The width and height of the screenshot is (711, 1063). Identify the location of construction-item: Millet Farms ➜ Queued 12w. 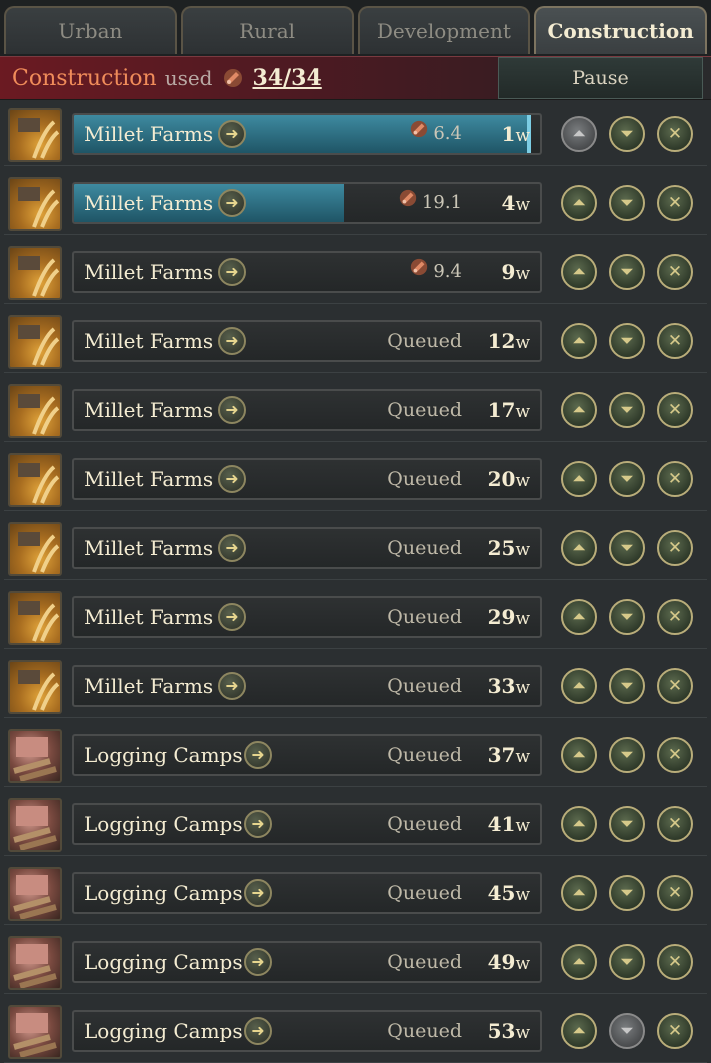
(307, 341).